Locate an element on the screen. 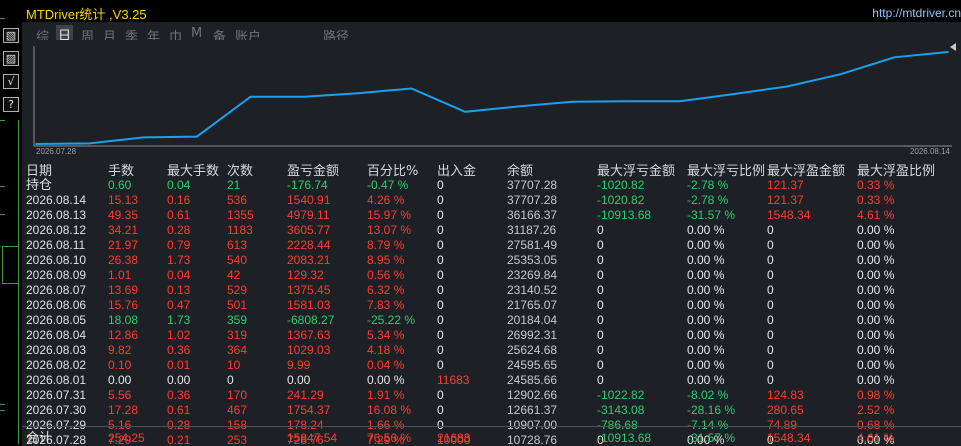  cell-max-lots: 0.13 is located at coordinates (179, 290).